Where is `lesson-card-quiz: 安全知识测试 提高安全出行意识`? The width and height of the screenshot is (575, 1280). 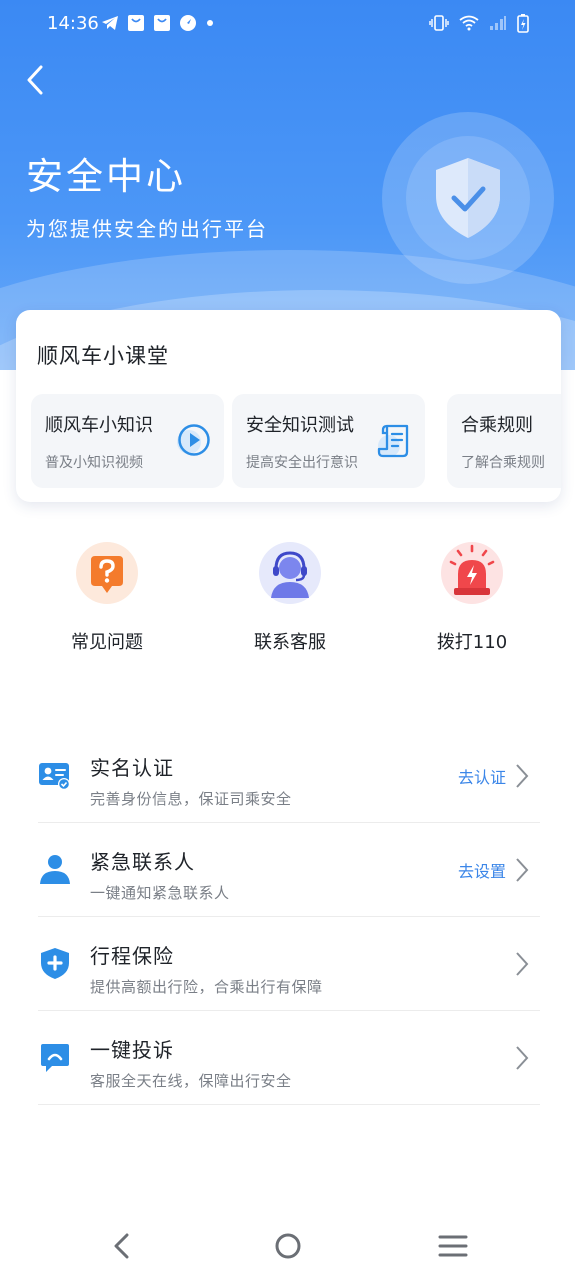 lesson-card-quiz: 安全知识测试 提高安全出行意识 is located at coordinates (328, 441).